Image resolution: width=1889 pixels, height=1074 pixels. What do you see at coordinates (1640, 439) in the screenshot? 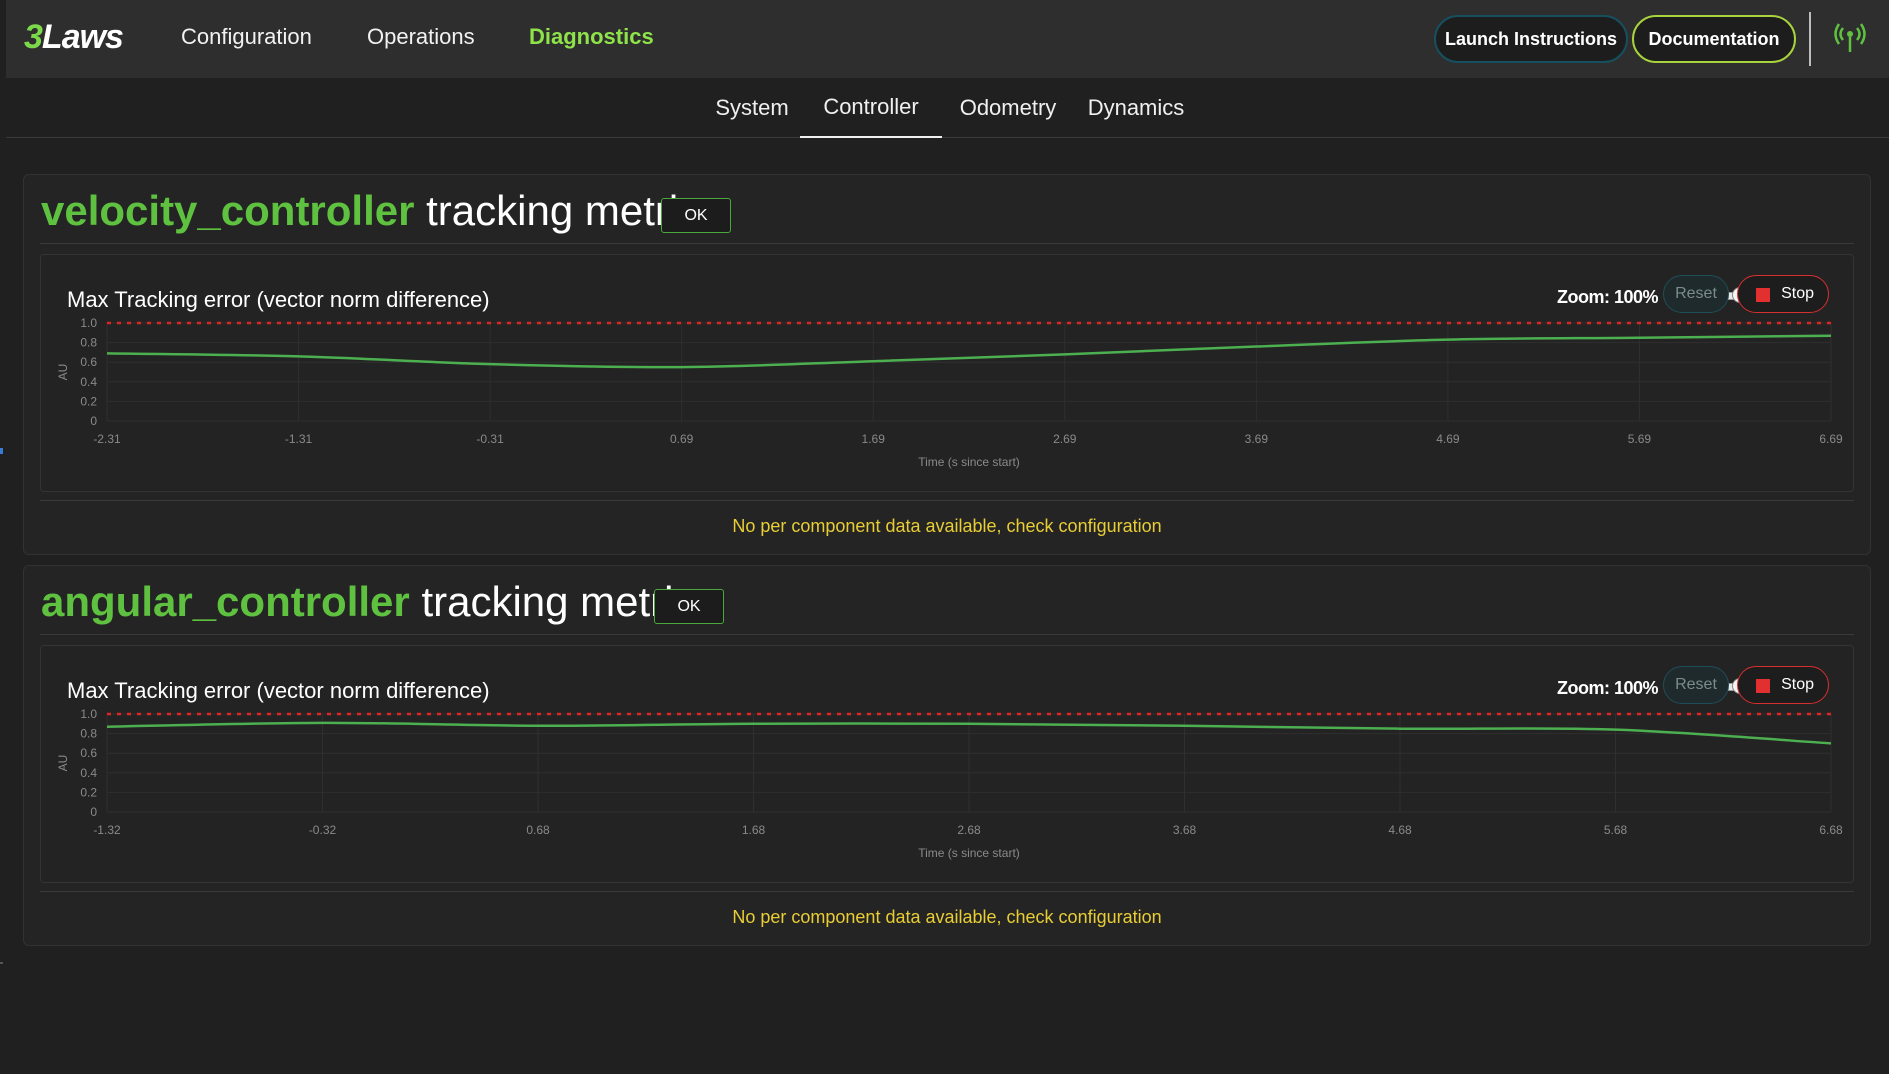
I see `x-tick-label: 5.69` at bounding box center [1640, 439].